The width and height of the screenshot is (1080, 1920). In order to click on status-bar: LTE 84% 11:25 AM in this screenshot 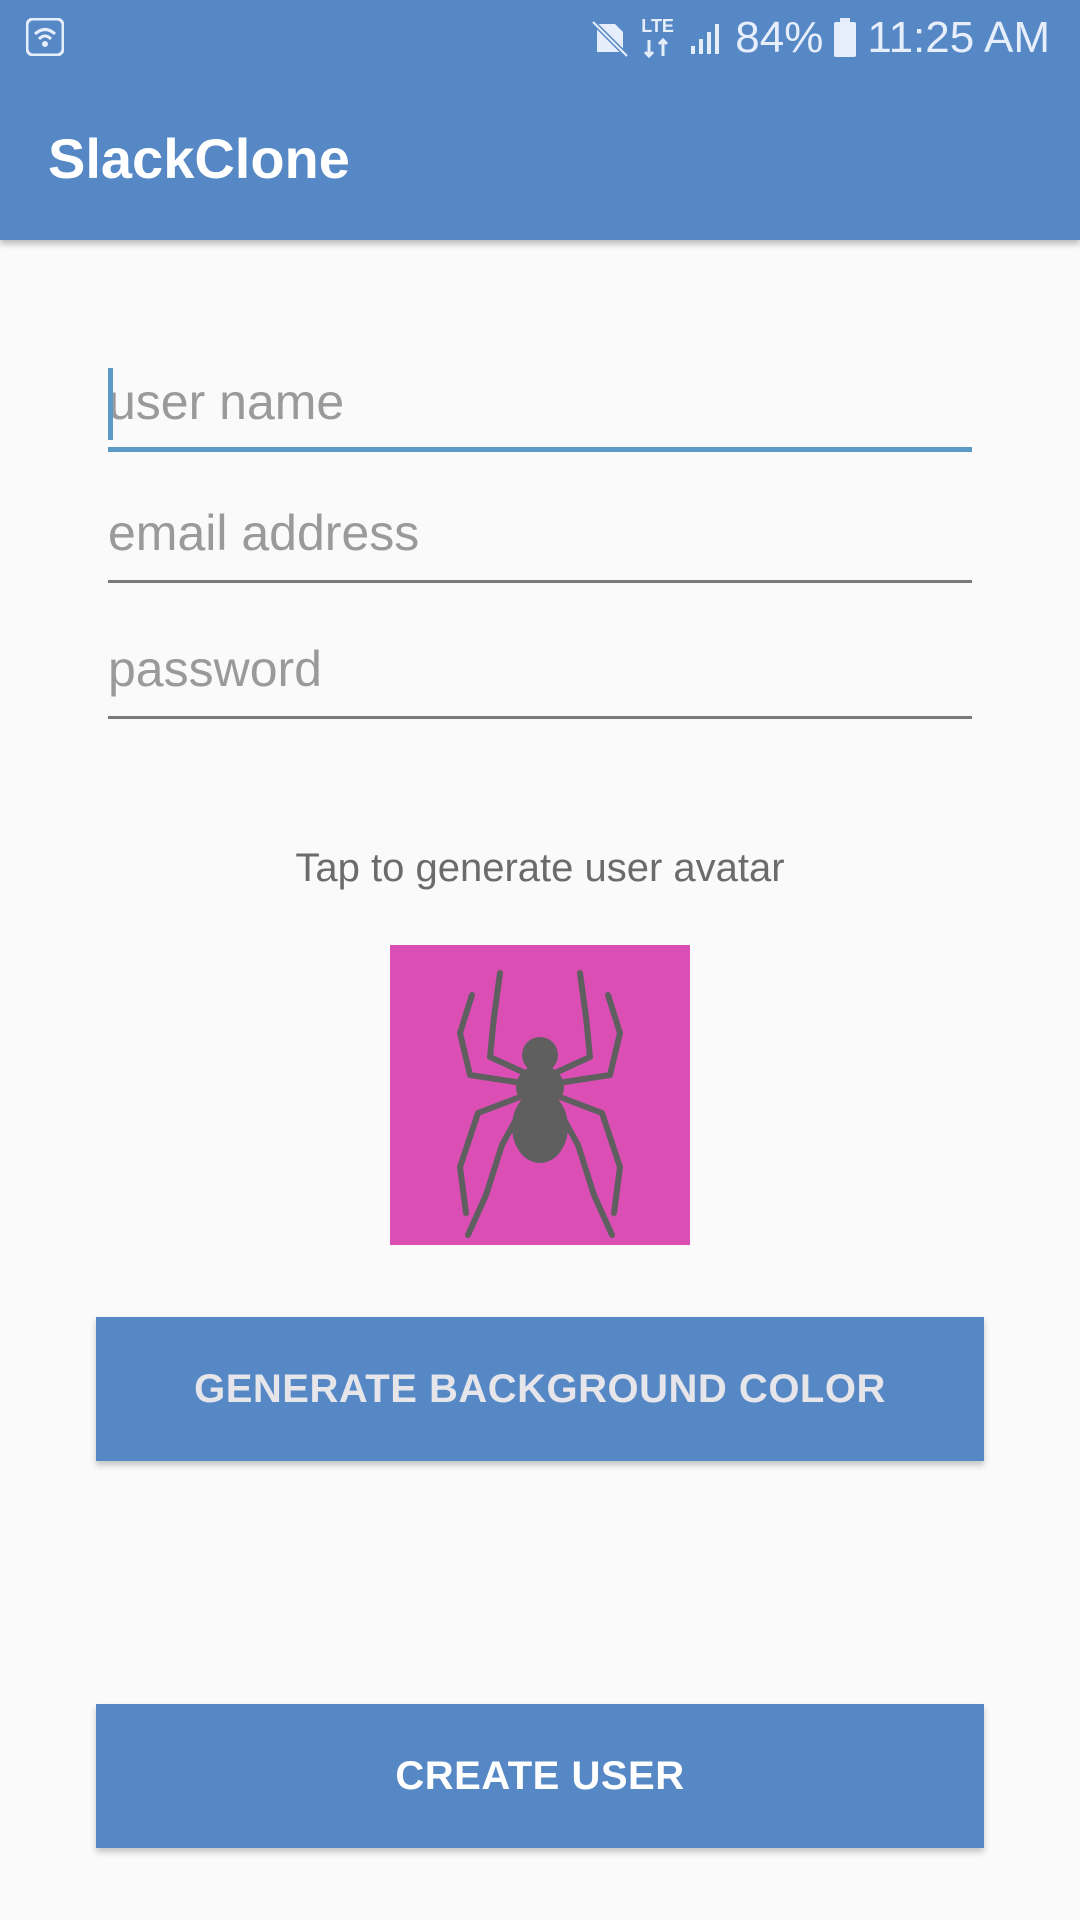, I will do `click(540, 38)`.